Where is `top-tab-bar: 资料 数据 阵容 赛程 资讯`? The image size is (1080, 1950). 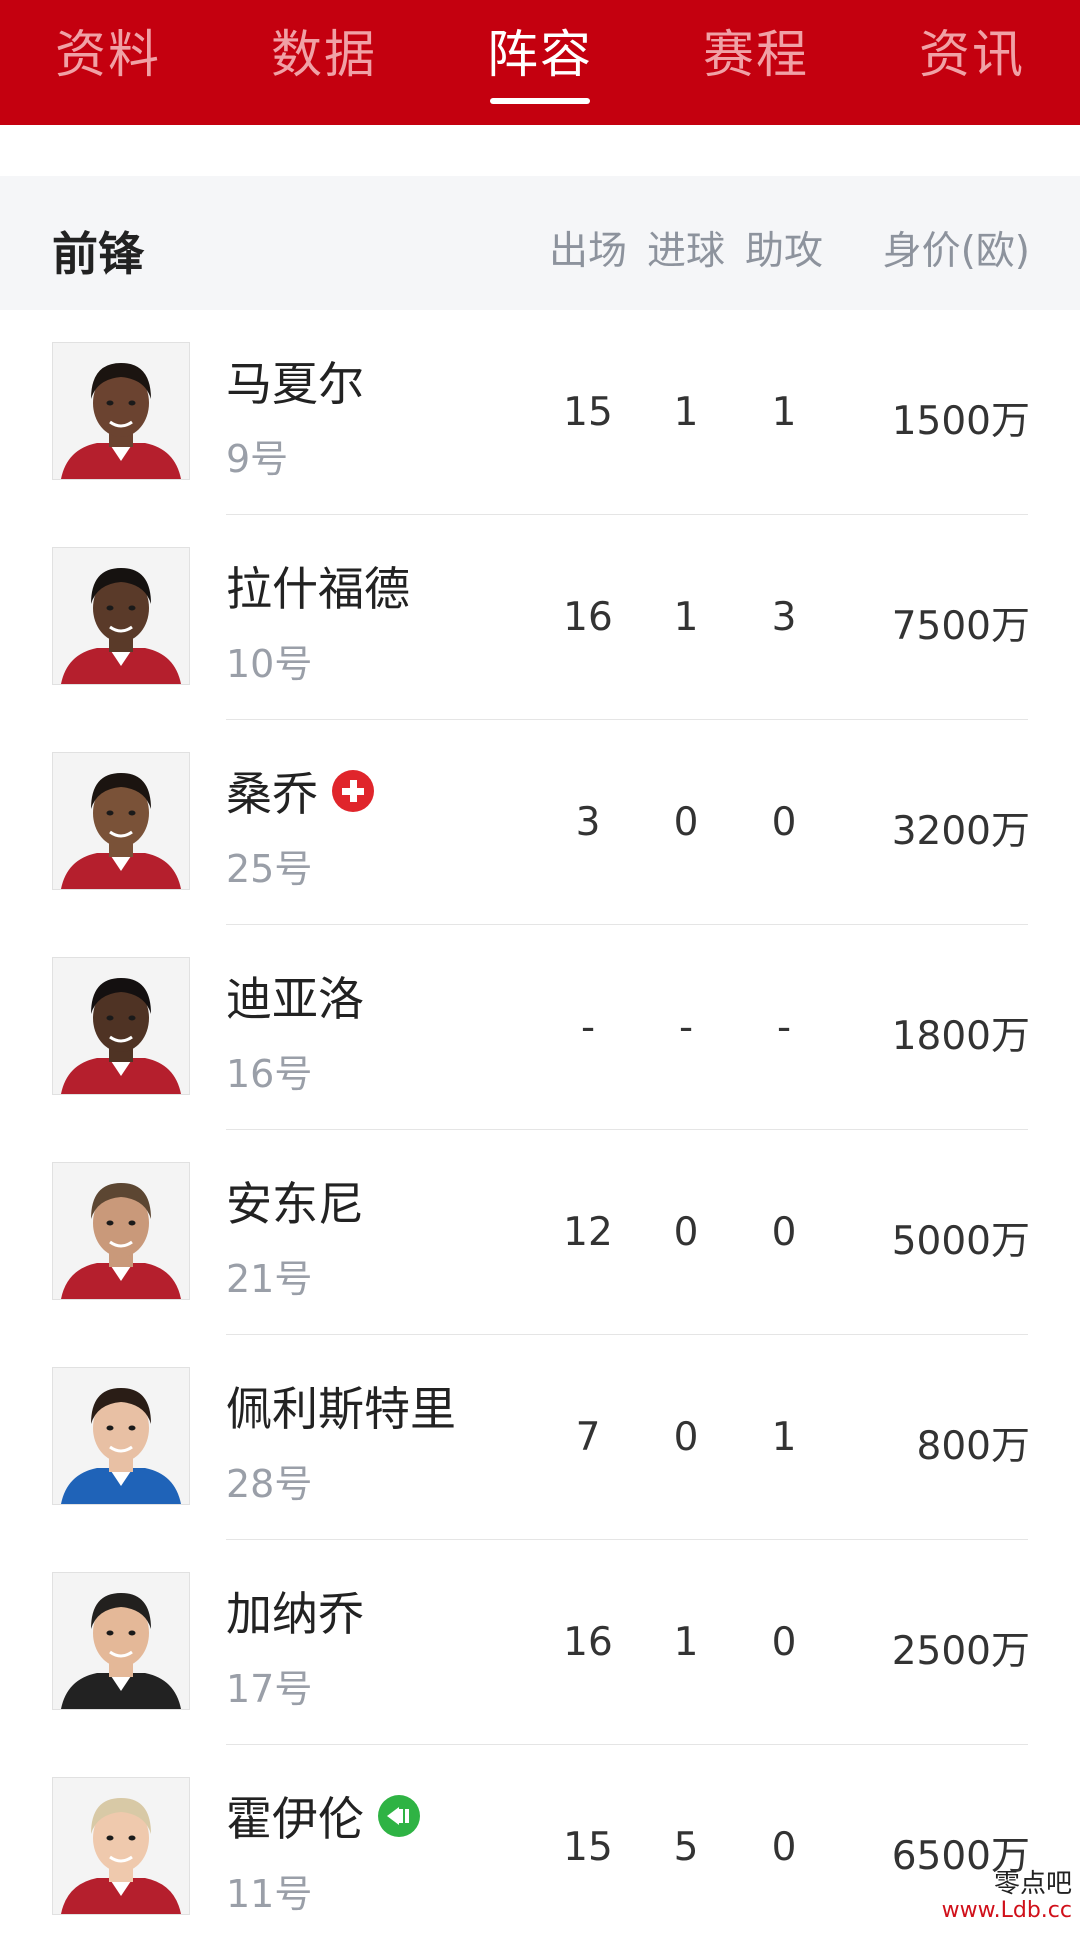 top-tab-bar: 资料 数据 阵容 赛程 资讯 is located at coordinates (540, 62).